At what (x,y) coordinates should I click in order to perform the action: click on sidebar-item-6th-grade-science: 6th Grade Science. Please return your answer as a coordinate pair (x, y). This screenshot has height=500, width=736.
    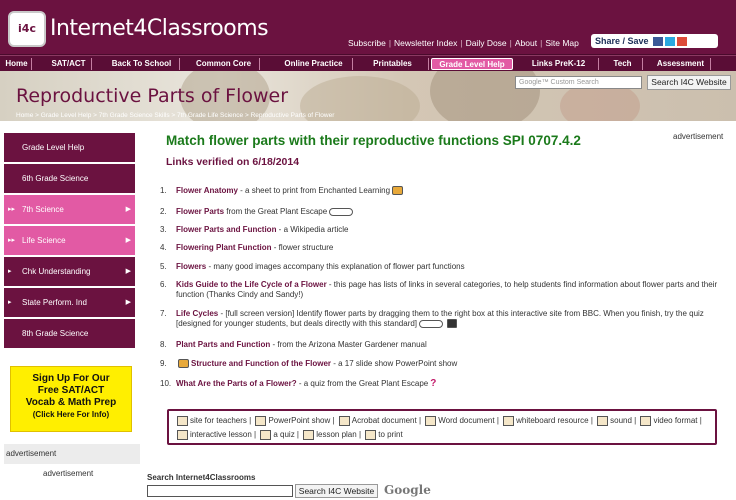
    Looking at the image, I should click on (69, 179).